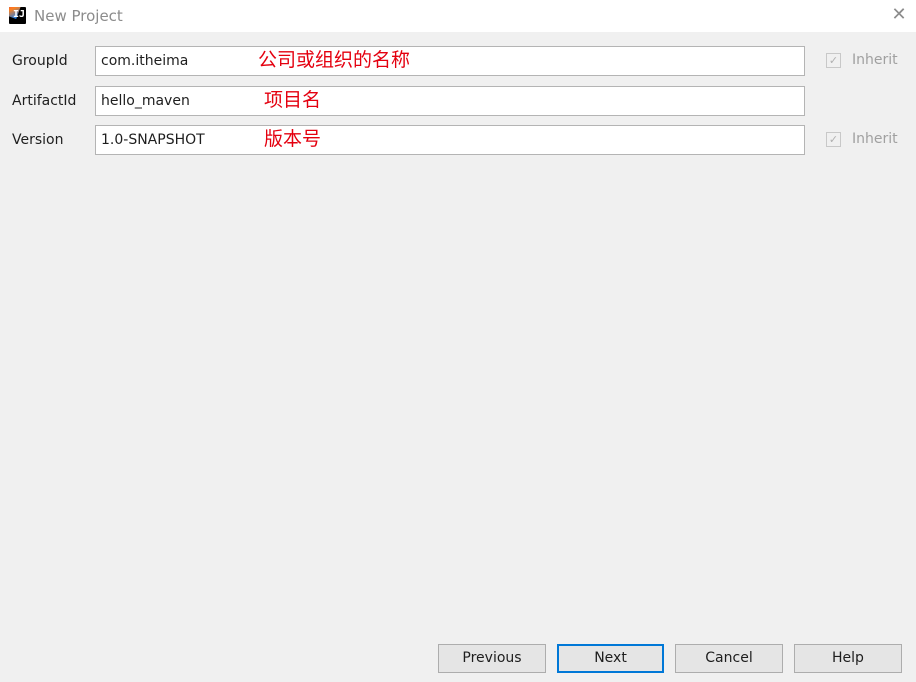 The width and height of the screenshot is (916, 682). What do you see at coordinates (334, 60) in the screenshot?
I see `groupid-annotation: 公司或组织的名称` at bounding box center [334, 60].